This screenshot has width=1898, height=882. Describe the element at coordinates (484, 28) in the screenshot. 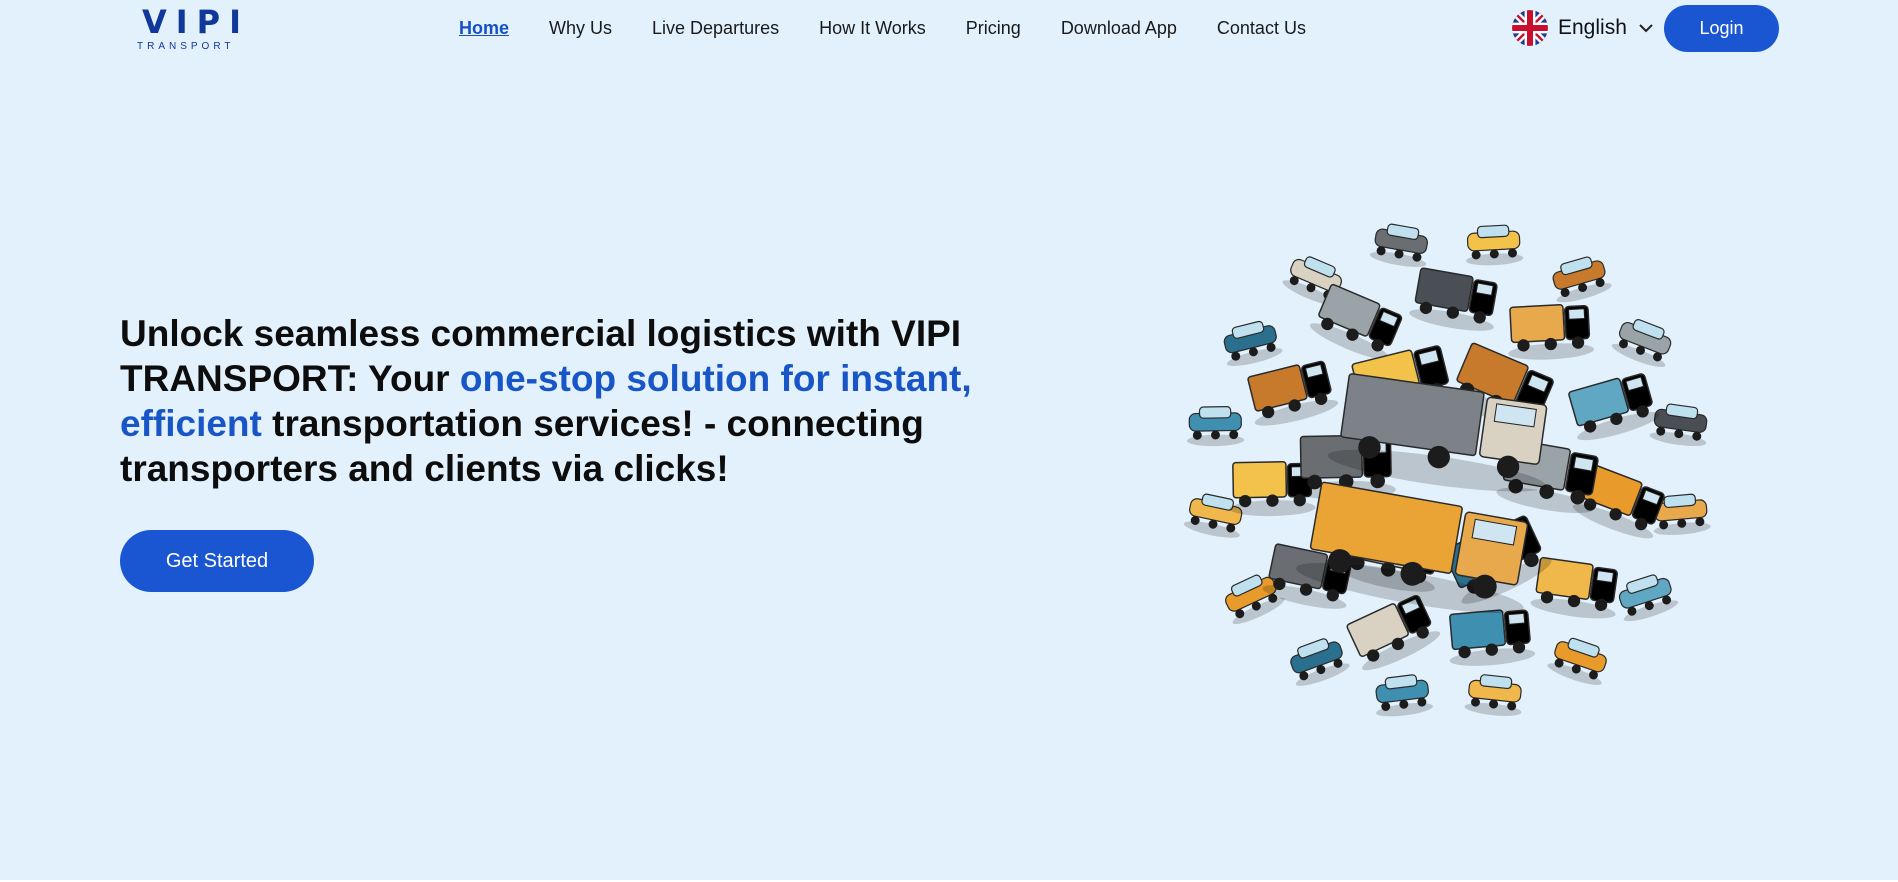

I see `nav-home: Home` at that location.